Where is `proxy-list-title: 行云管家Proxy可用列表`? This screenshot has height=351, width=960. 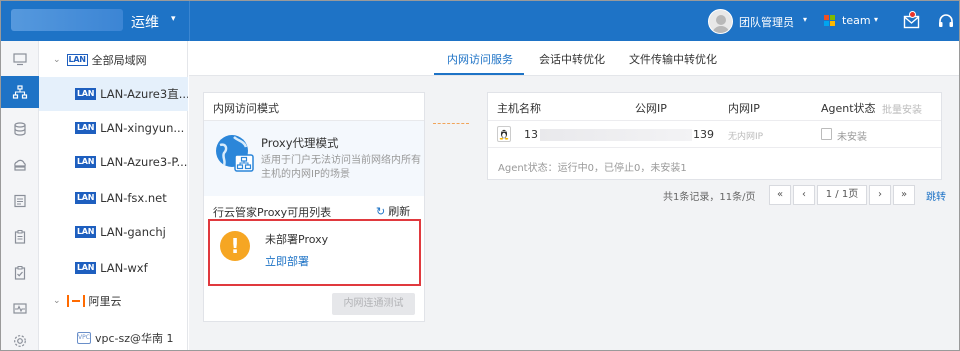
proxy-list-title: 行云管家Proxy可用列表 is located at coordinates (272, 212).